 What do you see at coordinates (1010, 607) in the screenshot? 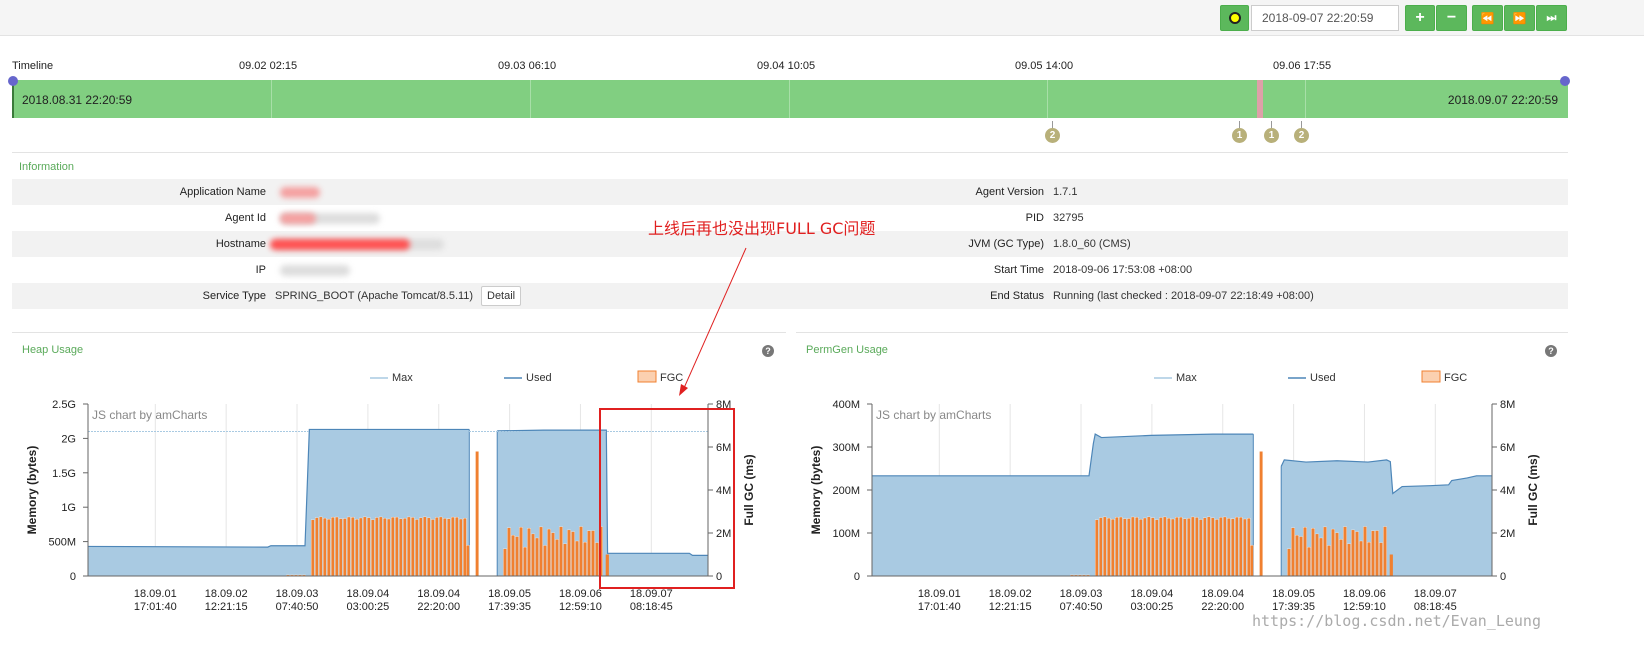
I see `x-tick-label: 12:21:15` at bounding box center [1010, 607].